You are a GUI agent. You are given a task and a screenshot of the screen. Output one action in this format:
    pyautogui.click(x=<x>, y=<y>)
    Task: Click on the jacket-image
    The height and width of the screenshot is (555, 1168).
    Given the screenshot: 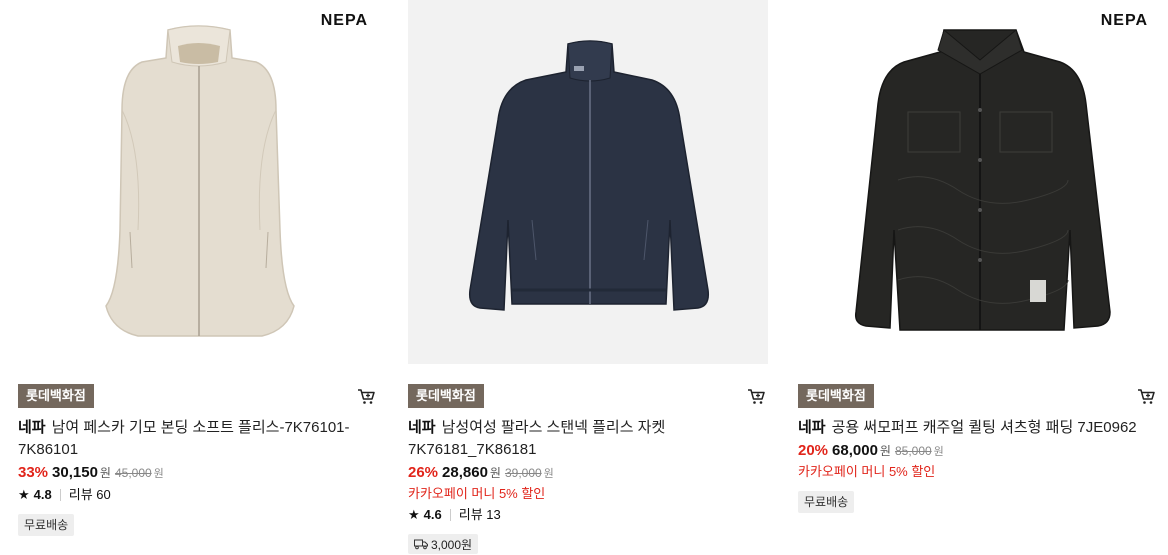 What is the action you would take?
    pyautogui.click(x=589, y=175)
    